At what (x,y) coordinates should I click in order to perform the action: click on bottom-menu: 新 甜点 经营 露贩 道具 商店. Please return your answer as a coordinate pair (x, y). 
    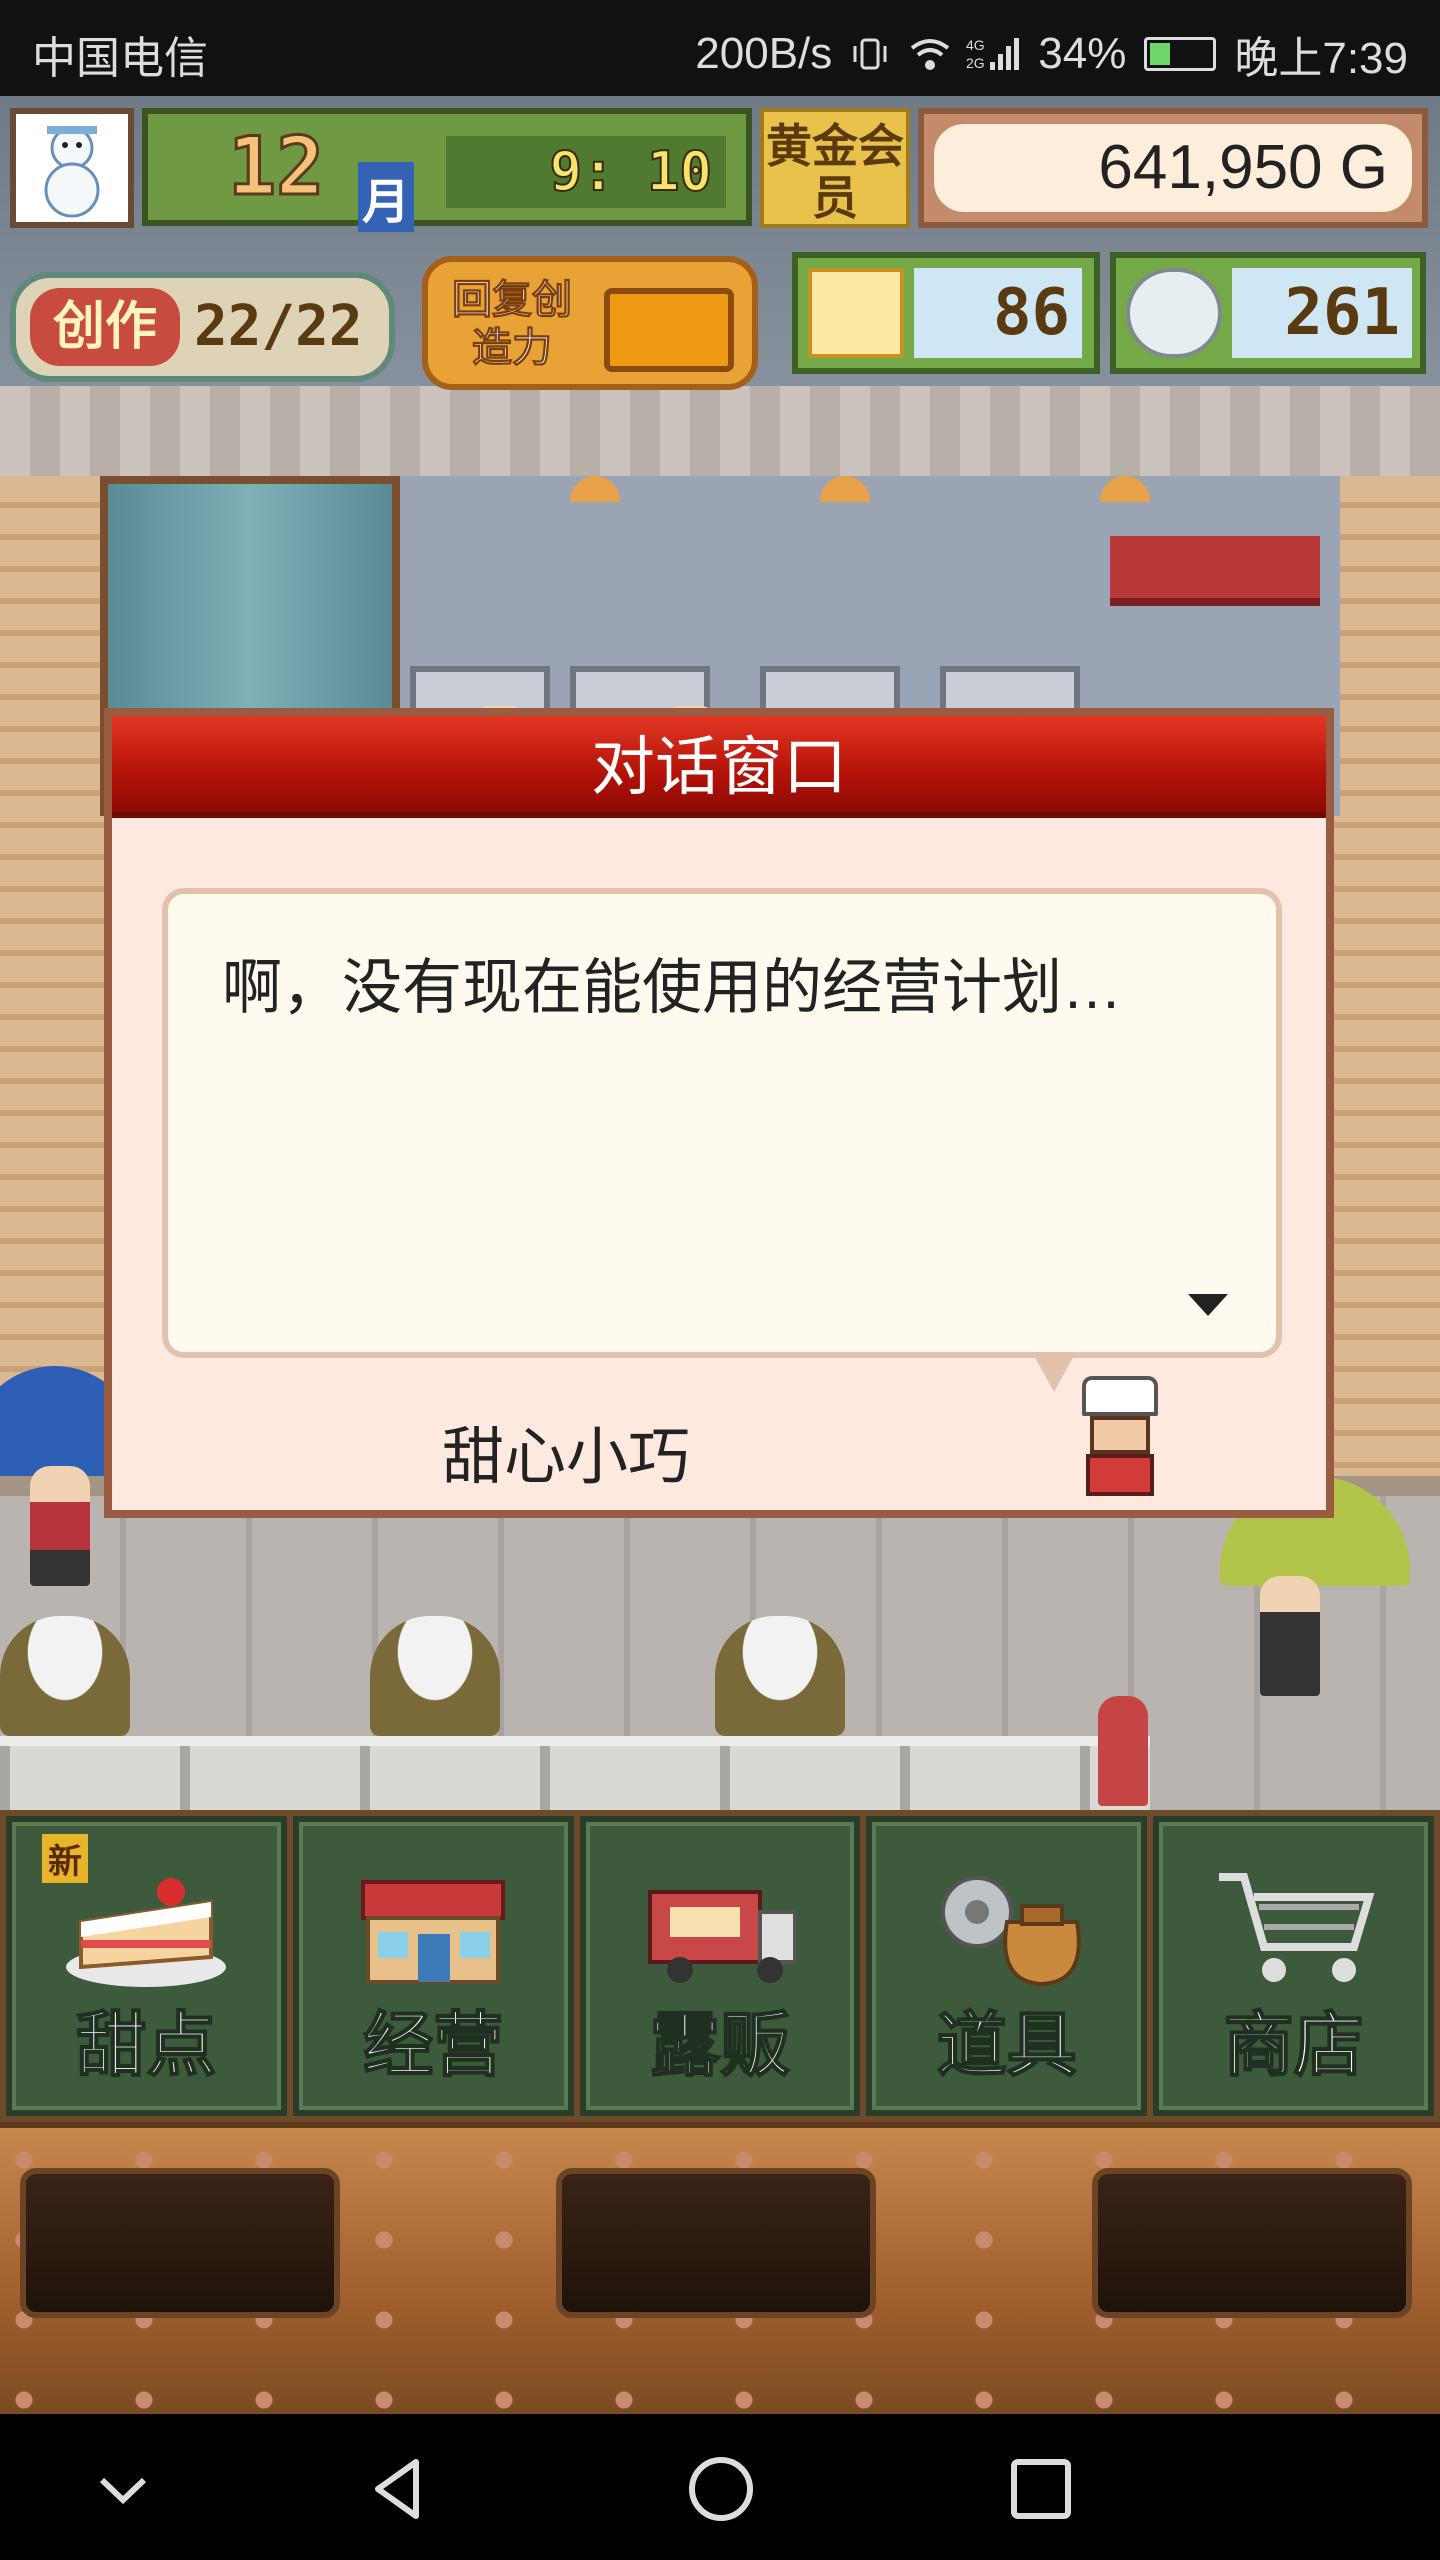
    Looking at the image, I should click on (720, 1966).